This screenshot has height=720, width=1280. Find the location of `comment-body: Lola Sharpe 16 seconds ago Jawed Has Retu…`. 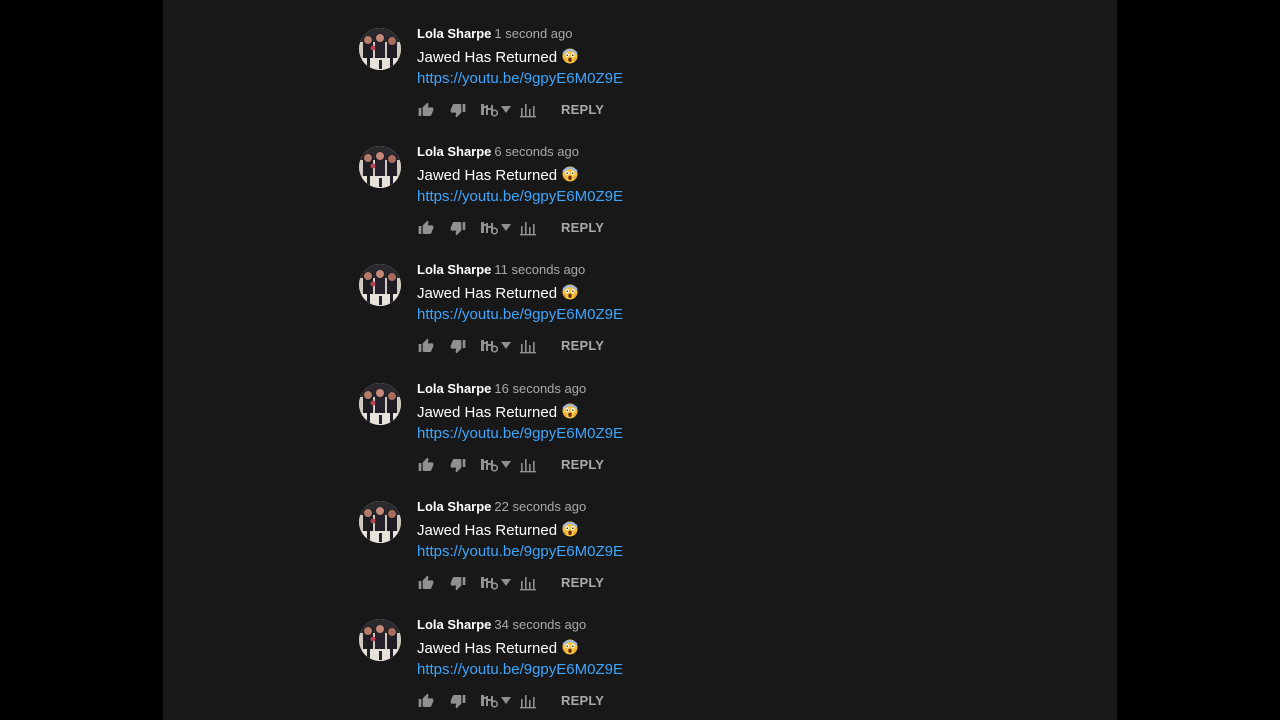

comment-body: Lola Sharpe 16 seconds ago Jawed Has Retu… is located at coordinates (717, 426).